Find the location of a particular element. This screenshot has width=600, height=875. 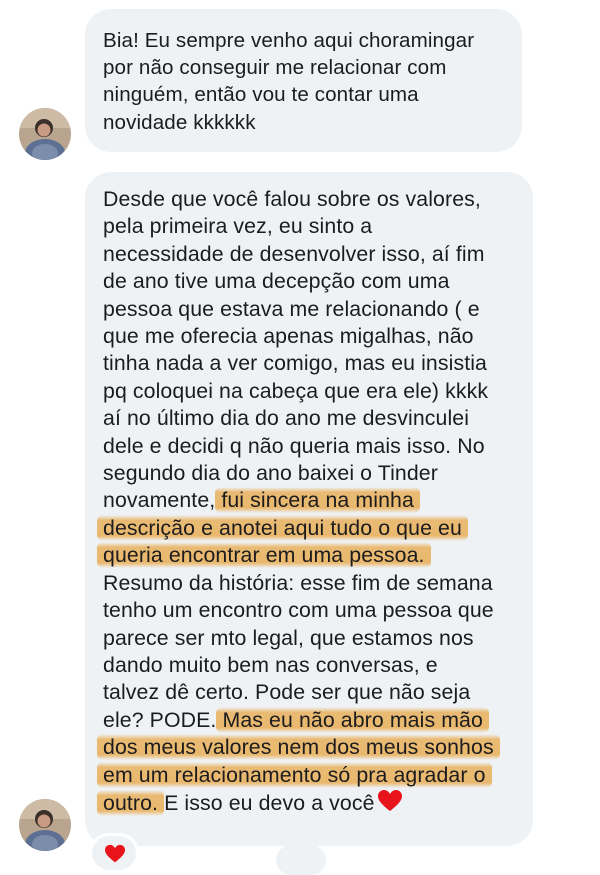

message-line: dele e decidi q não queria mais isso. No is located at coordinates (294, 445).